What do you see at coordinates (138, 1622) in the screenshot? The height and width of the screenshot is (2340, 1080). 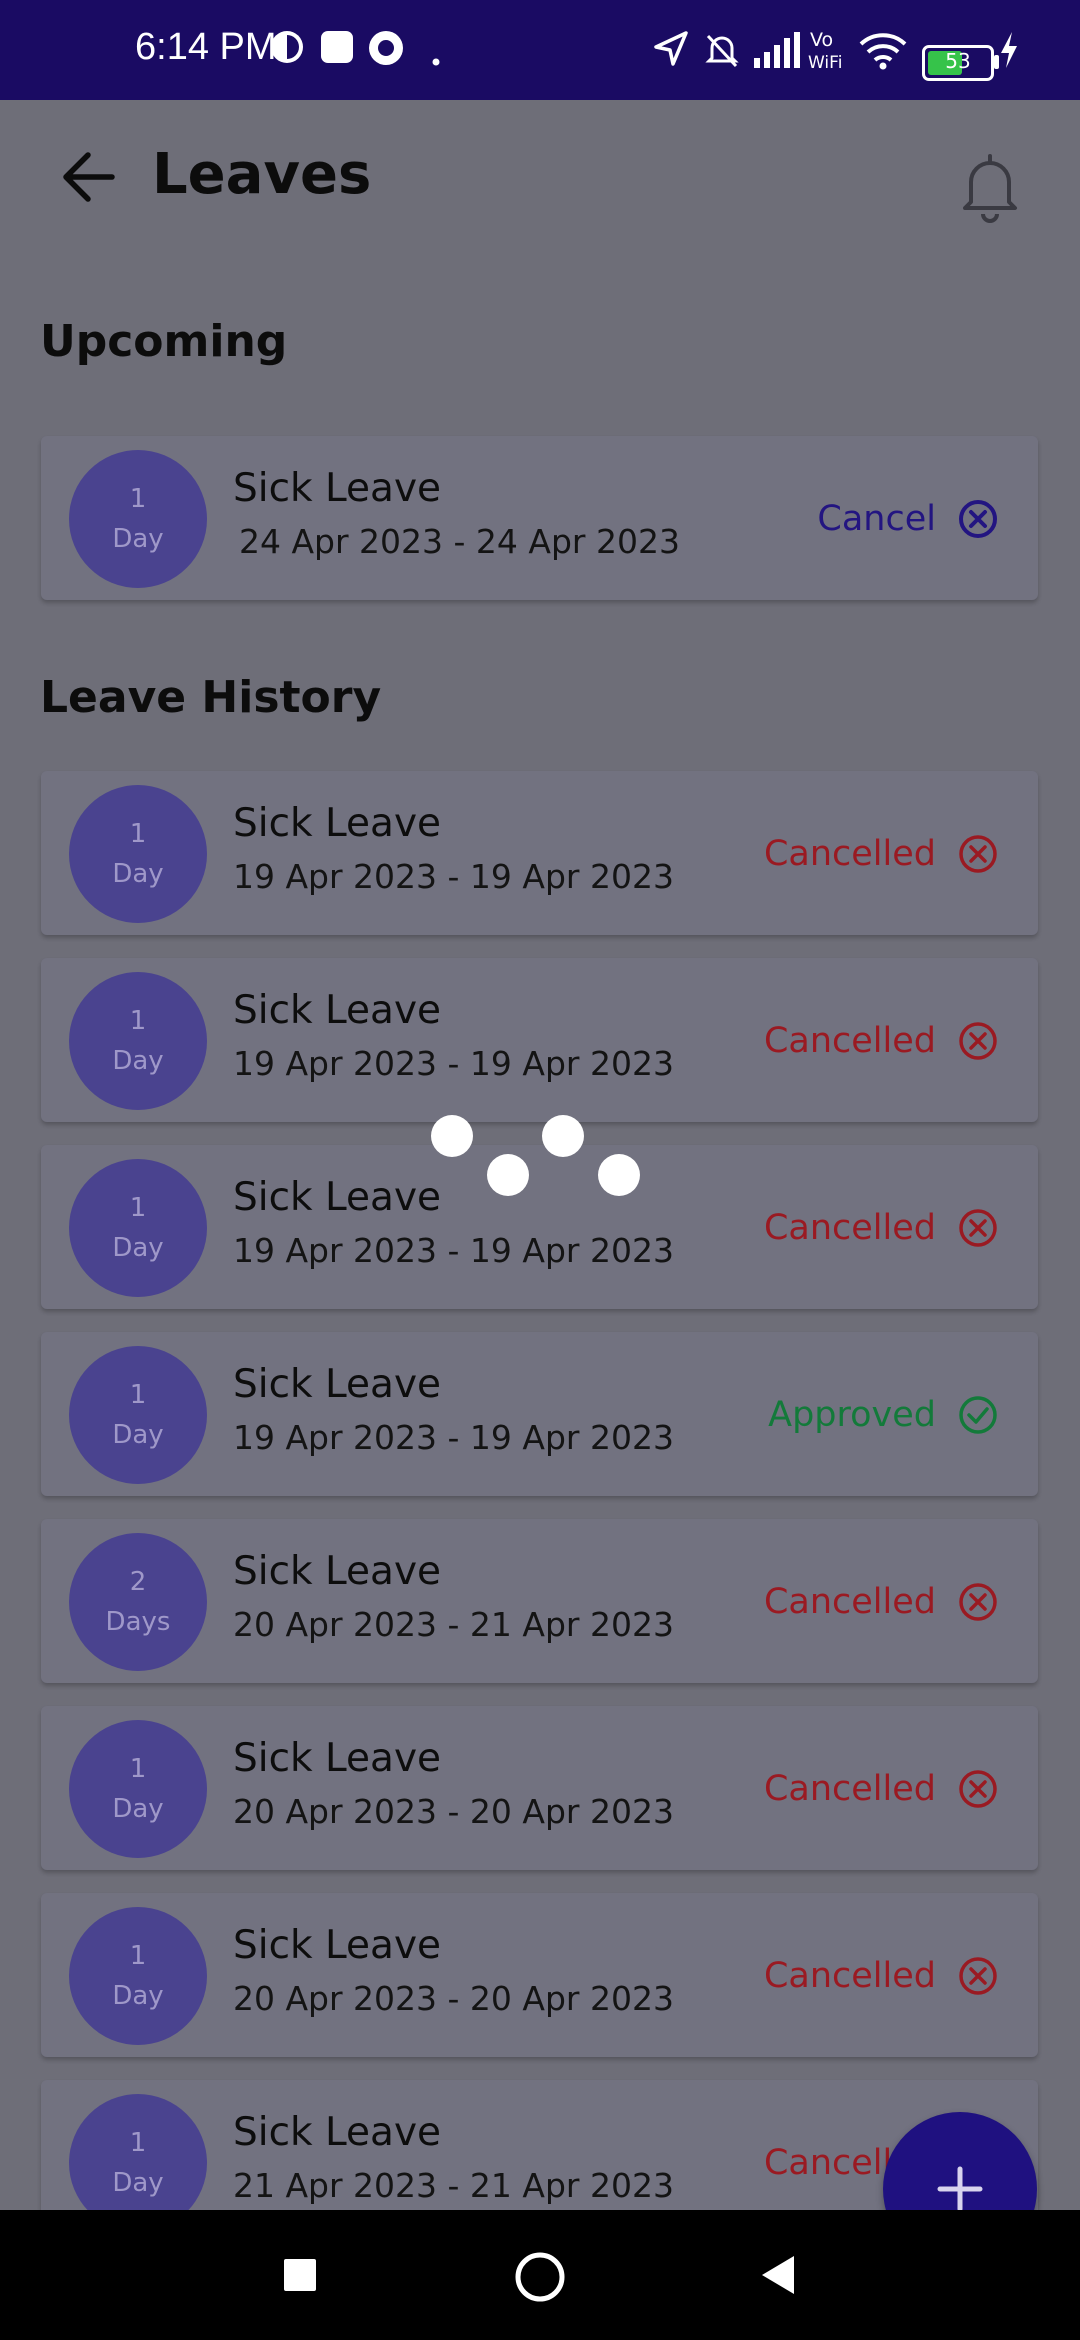 I see `leave-duration-unit: Days` at bounding box center [138, 1622].